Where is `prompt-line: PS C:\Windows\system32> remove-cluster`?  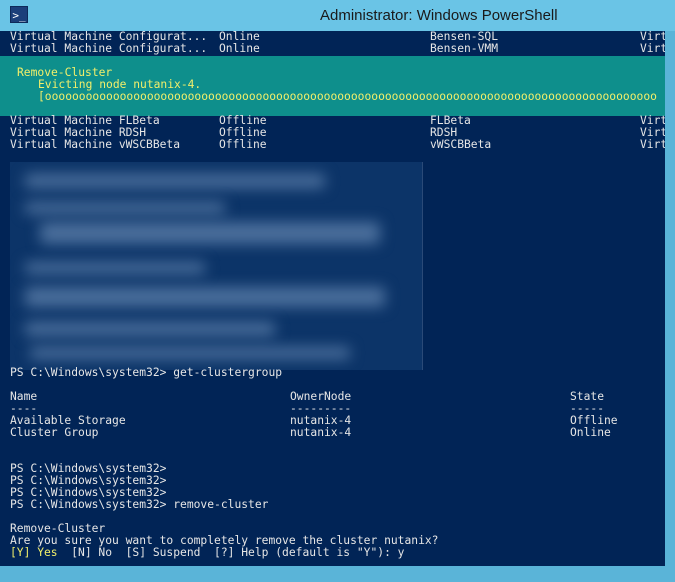 prompt-line: PS C:\Windows\system32> remove-cluster is located at coordinates (139, 504).